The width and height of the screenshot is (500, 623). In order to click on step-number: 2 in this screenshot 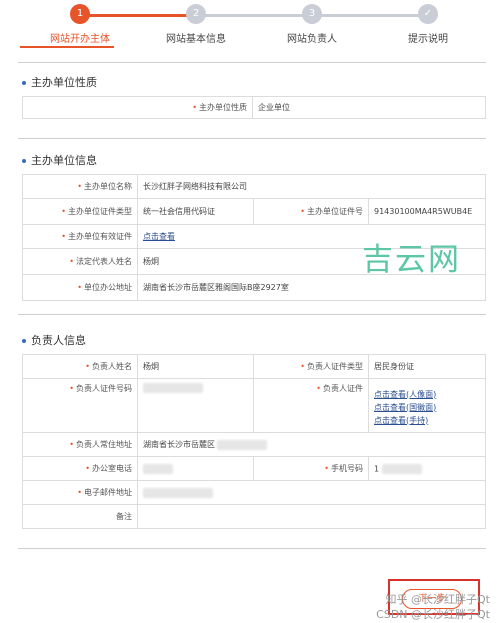, I will do `click(196, 14)`.